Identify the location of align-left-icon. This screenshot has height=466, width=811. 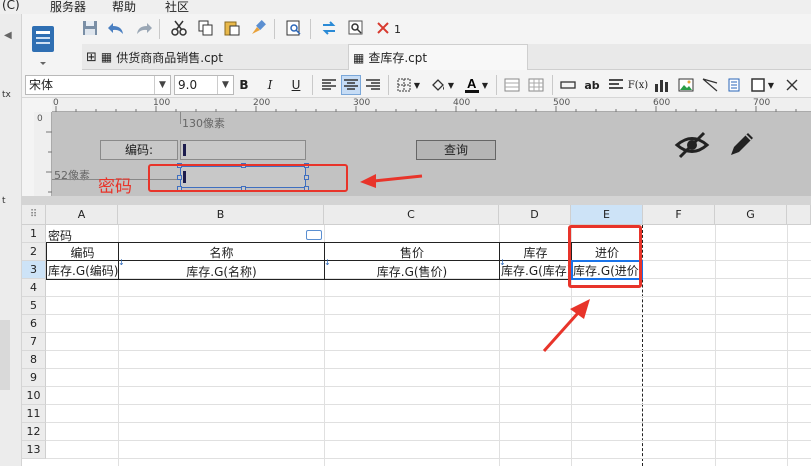
(329, 85).